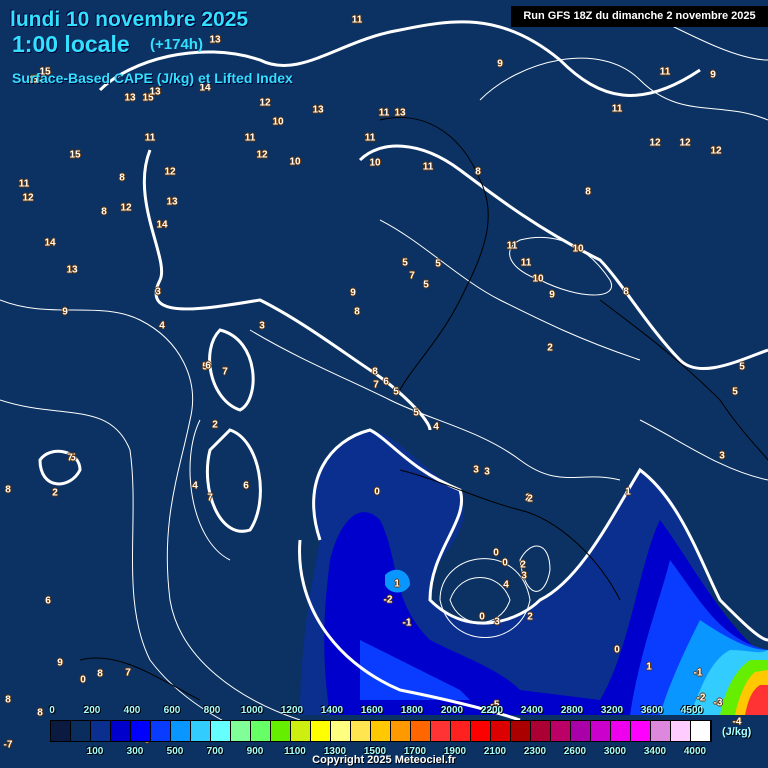 The image size is (768, 768). What do you see at coordinates (572, 710) in the screenshot?
I see `scale-tick-label: 2800` at bounding box center [572, 710].